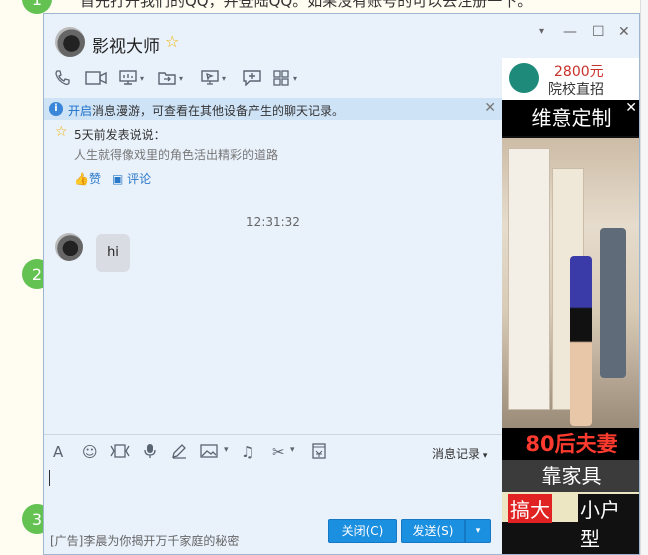 This screenshot has height=555, width=648. What do you see at coordinates (608, 523) in the screenshot?
I see `ad-line-3b: 小户型` at bounding box center [608, 523].